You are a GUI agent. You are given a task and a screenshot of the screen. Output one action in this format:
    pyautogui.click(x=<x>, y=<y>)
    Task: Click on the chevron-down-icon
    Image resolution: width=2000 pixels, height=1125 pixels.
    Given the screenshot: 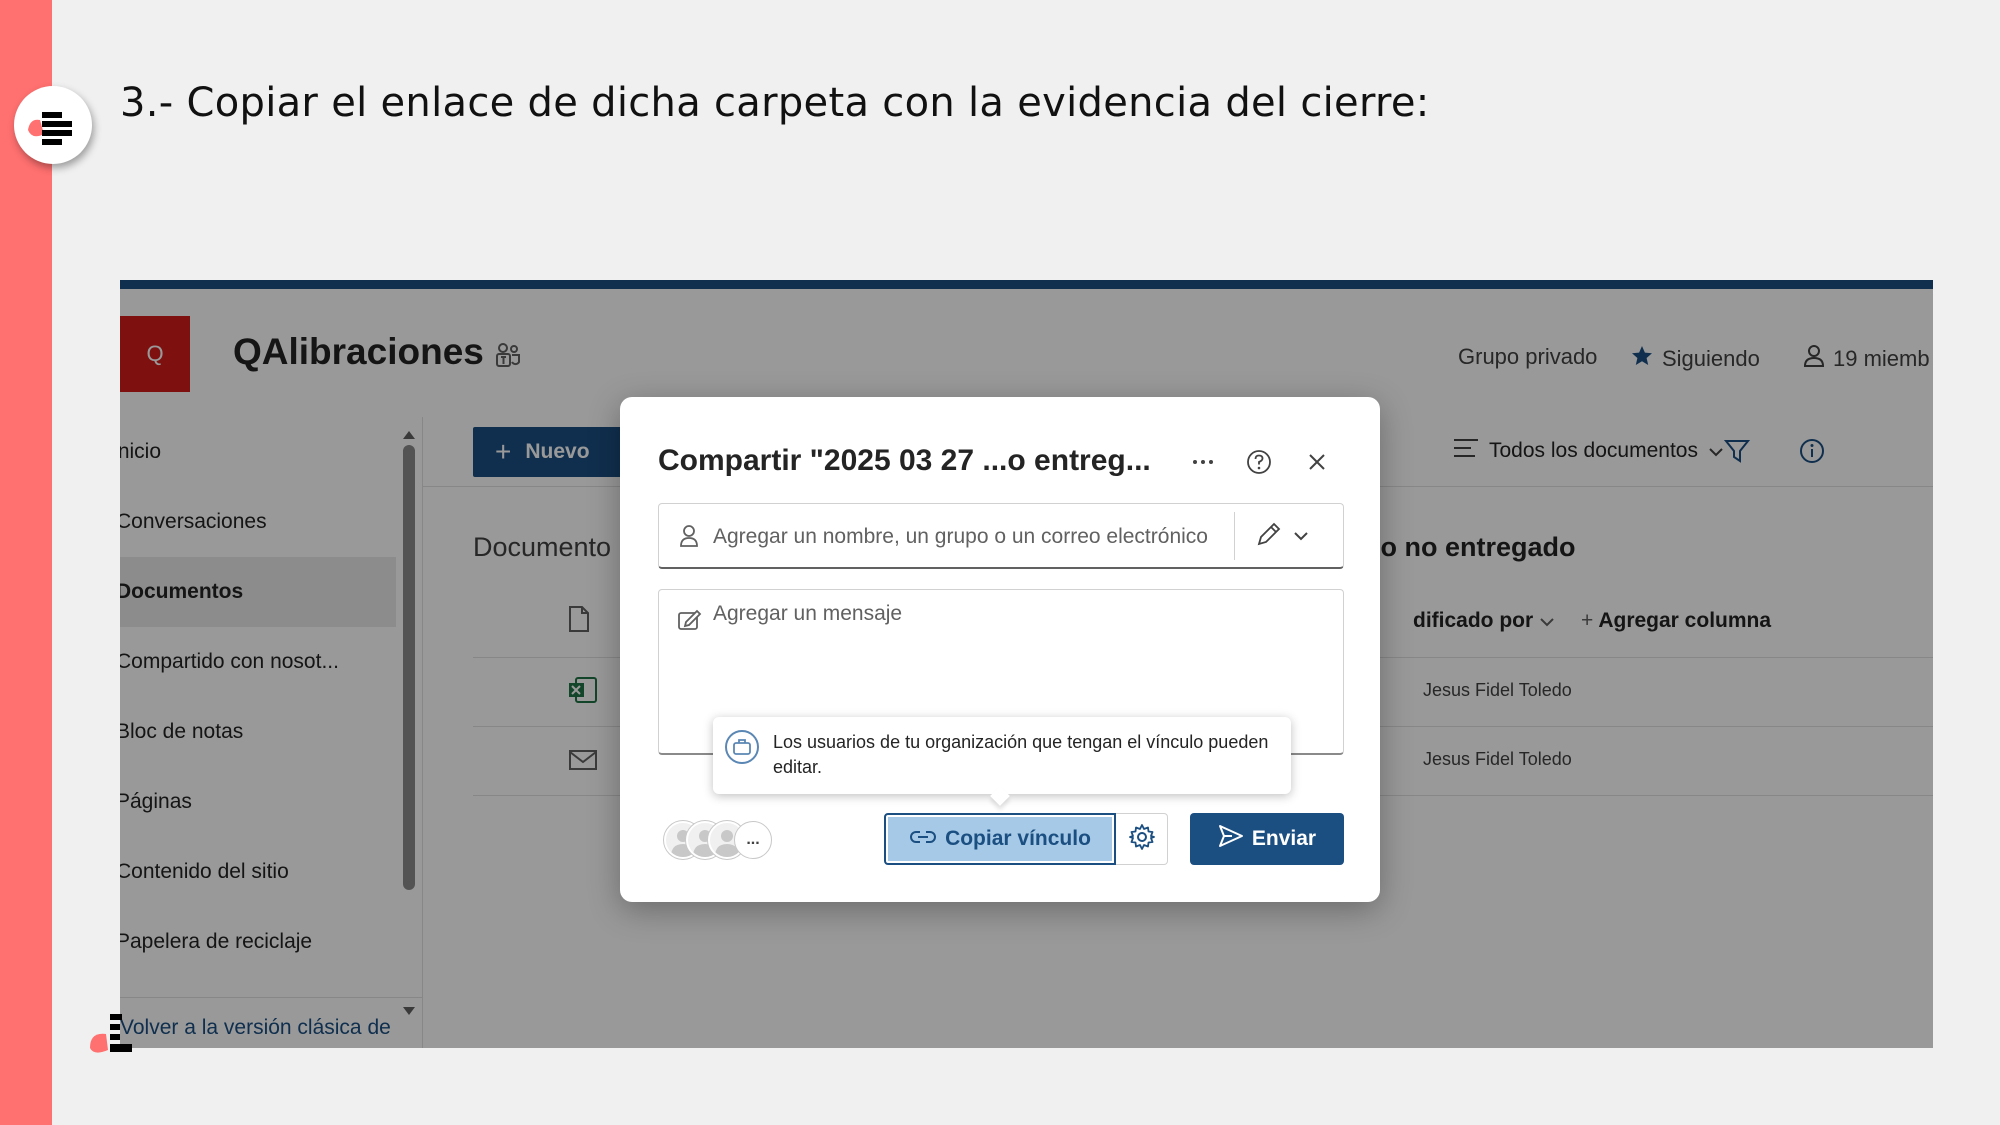 What is the action you would take?
    pyautogui.click(x=1301, y=537)
    